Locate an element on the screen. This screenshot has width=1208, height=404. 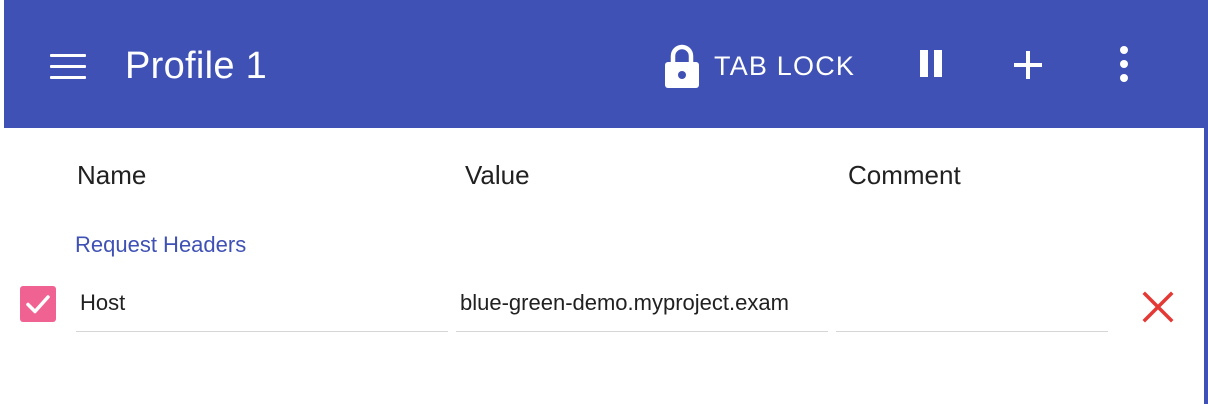
header-name-field is located at coordinates (262, 306).